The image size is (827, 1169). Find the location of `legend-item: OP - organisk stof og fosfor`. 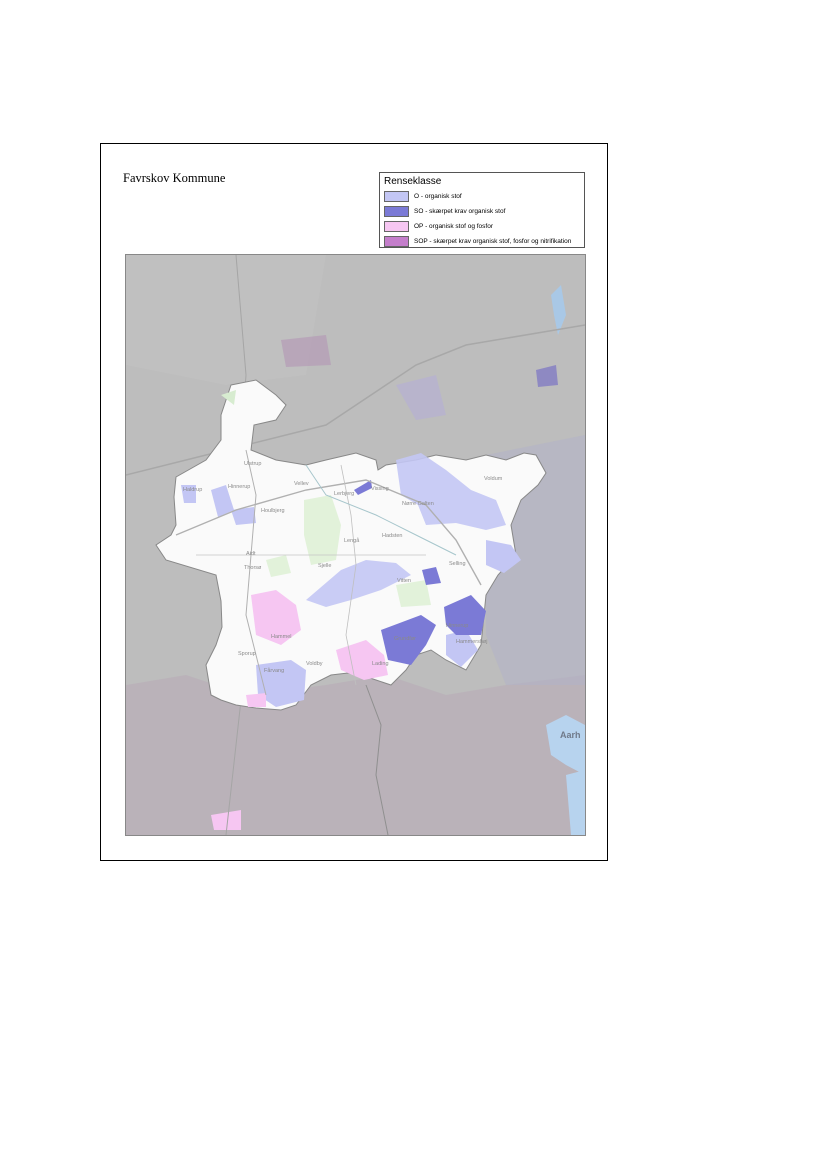

legend-item: OP - organisk stof og fosfor is located at coordinates (482, 226).